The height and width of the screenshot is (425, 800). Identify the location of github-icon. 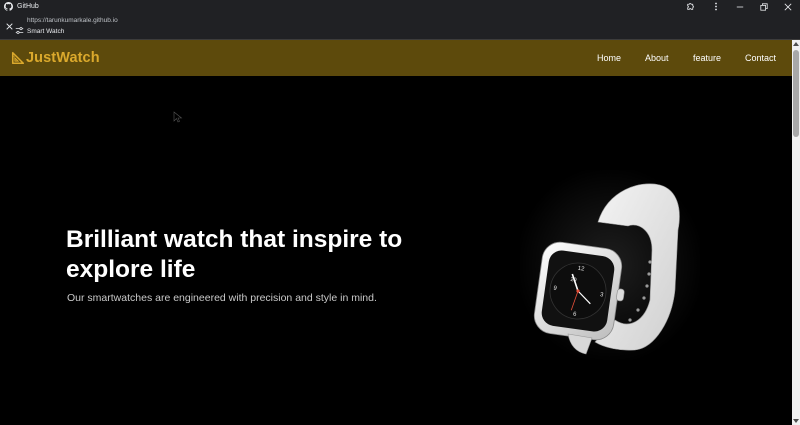
(8, 7).